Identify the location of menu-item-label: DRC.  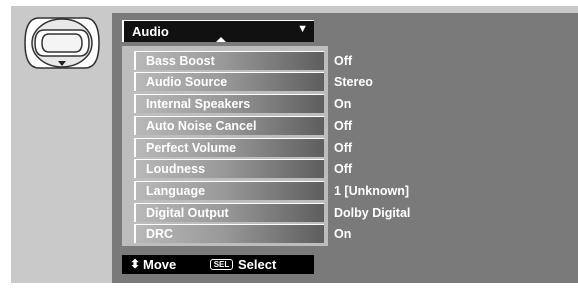
(160, 234).